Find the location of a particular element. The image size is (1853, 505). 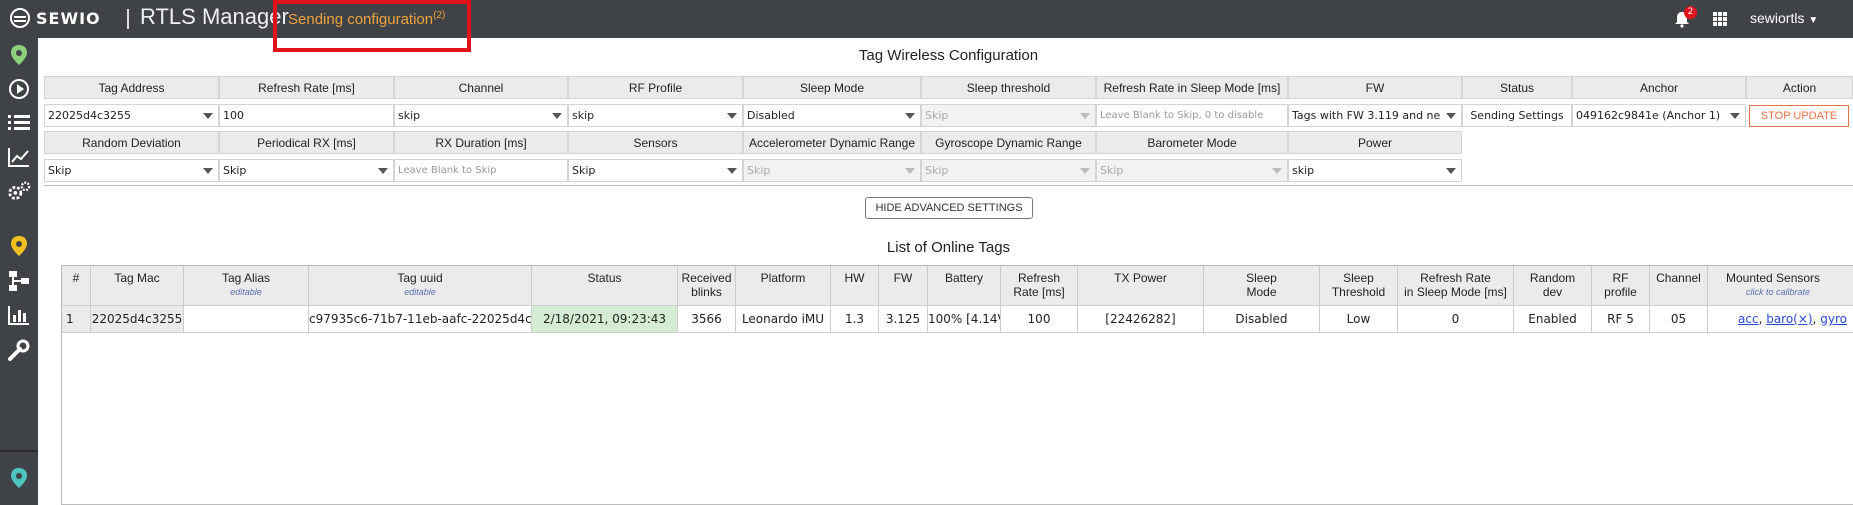

bar-chart-icon is located at coordinates (19, 315).